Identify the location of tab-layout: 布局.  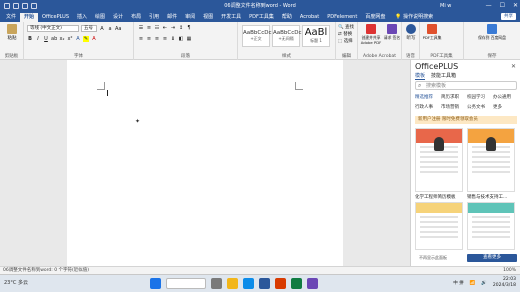
(136, 17).